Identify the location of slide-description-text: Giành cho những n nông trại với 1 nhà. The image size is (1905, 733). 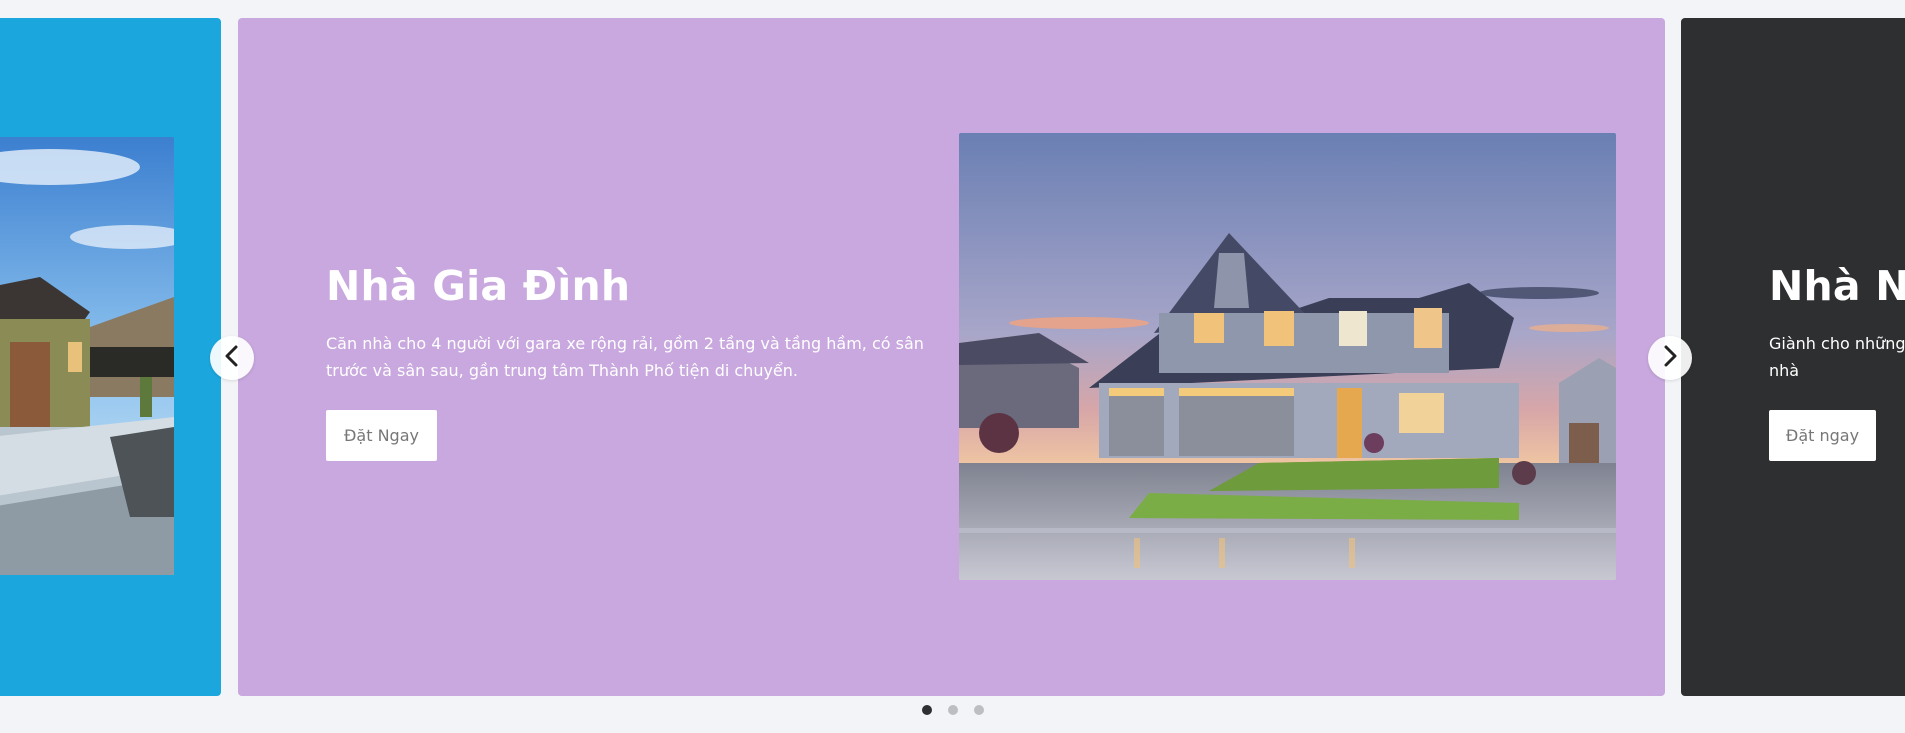
(1837, 357).